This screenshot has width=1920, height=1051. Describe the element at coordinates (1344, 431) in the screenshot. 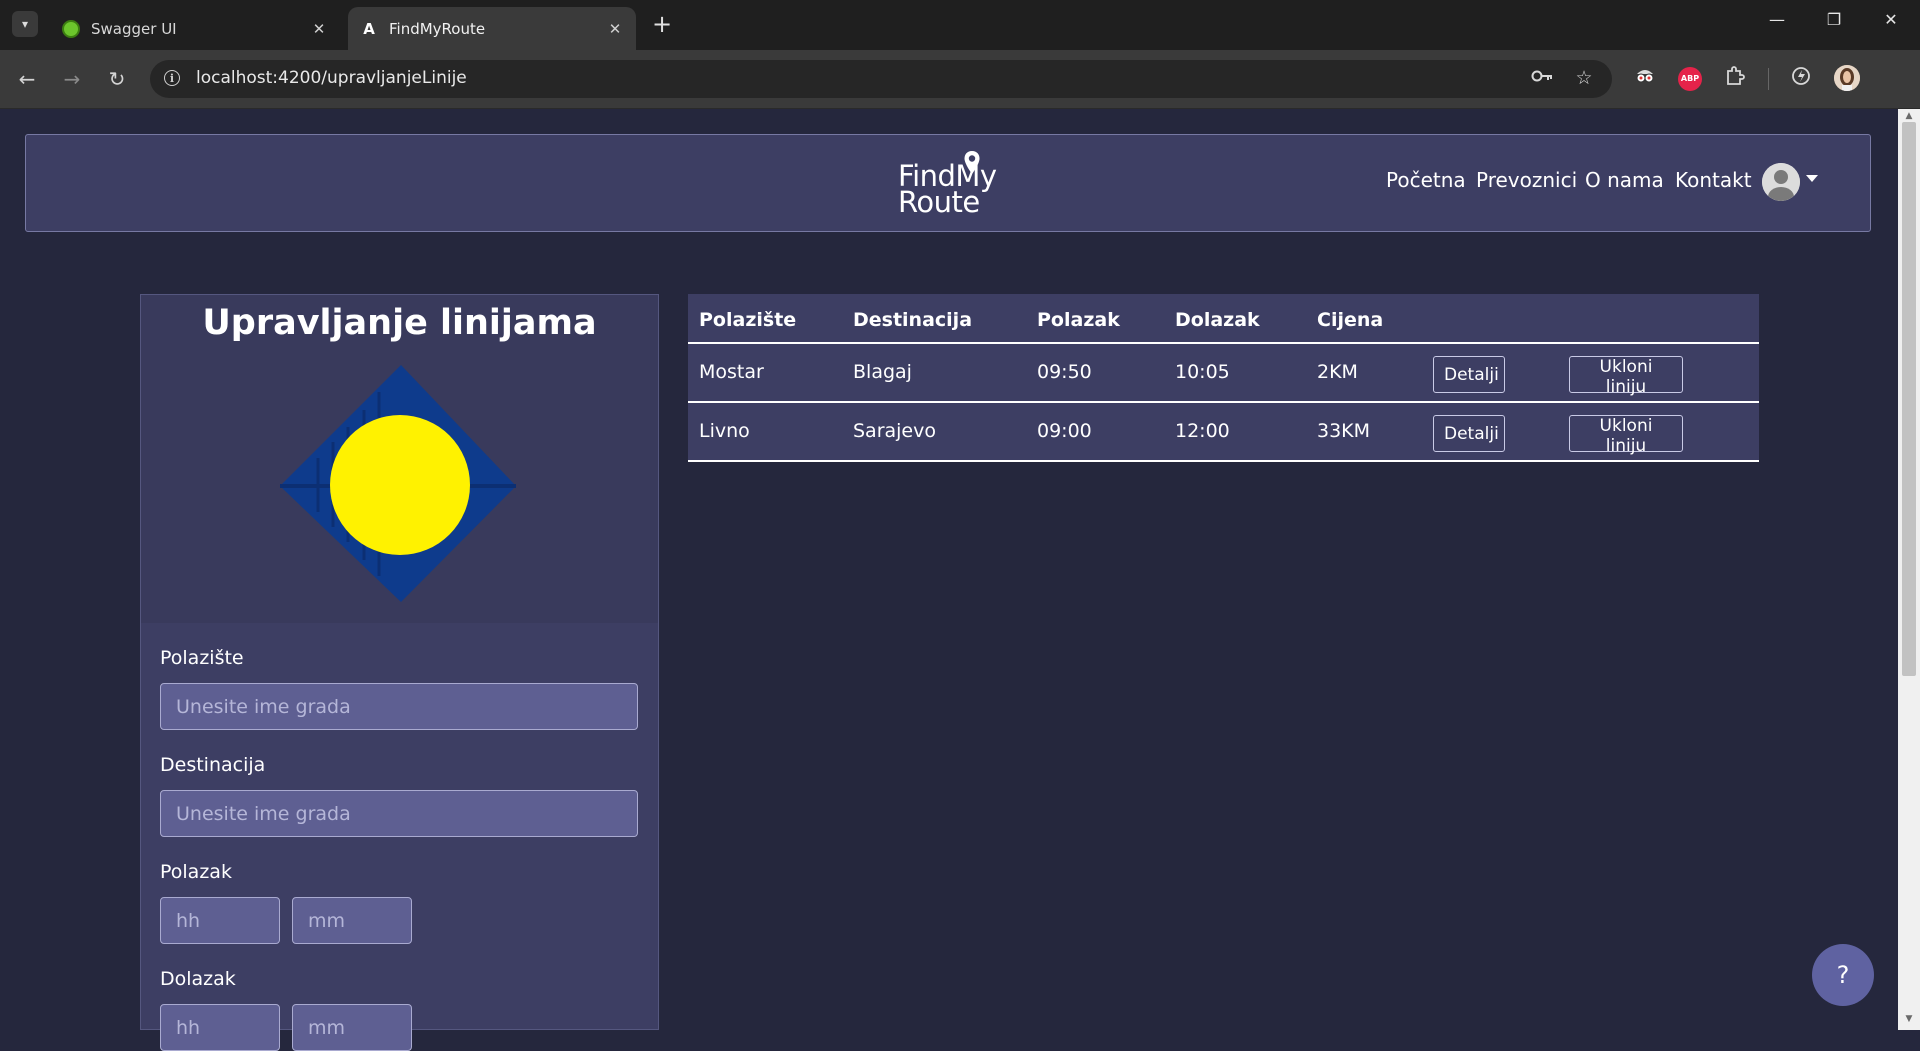

I see `cell-cijena: 33KM` at that location.